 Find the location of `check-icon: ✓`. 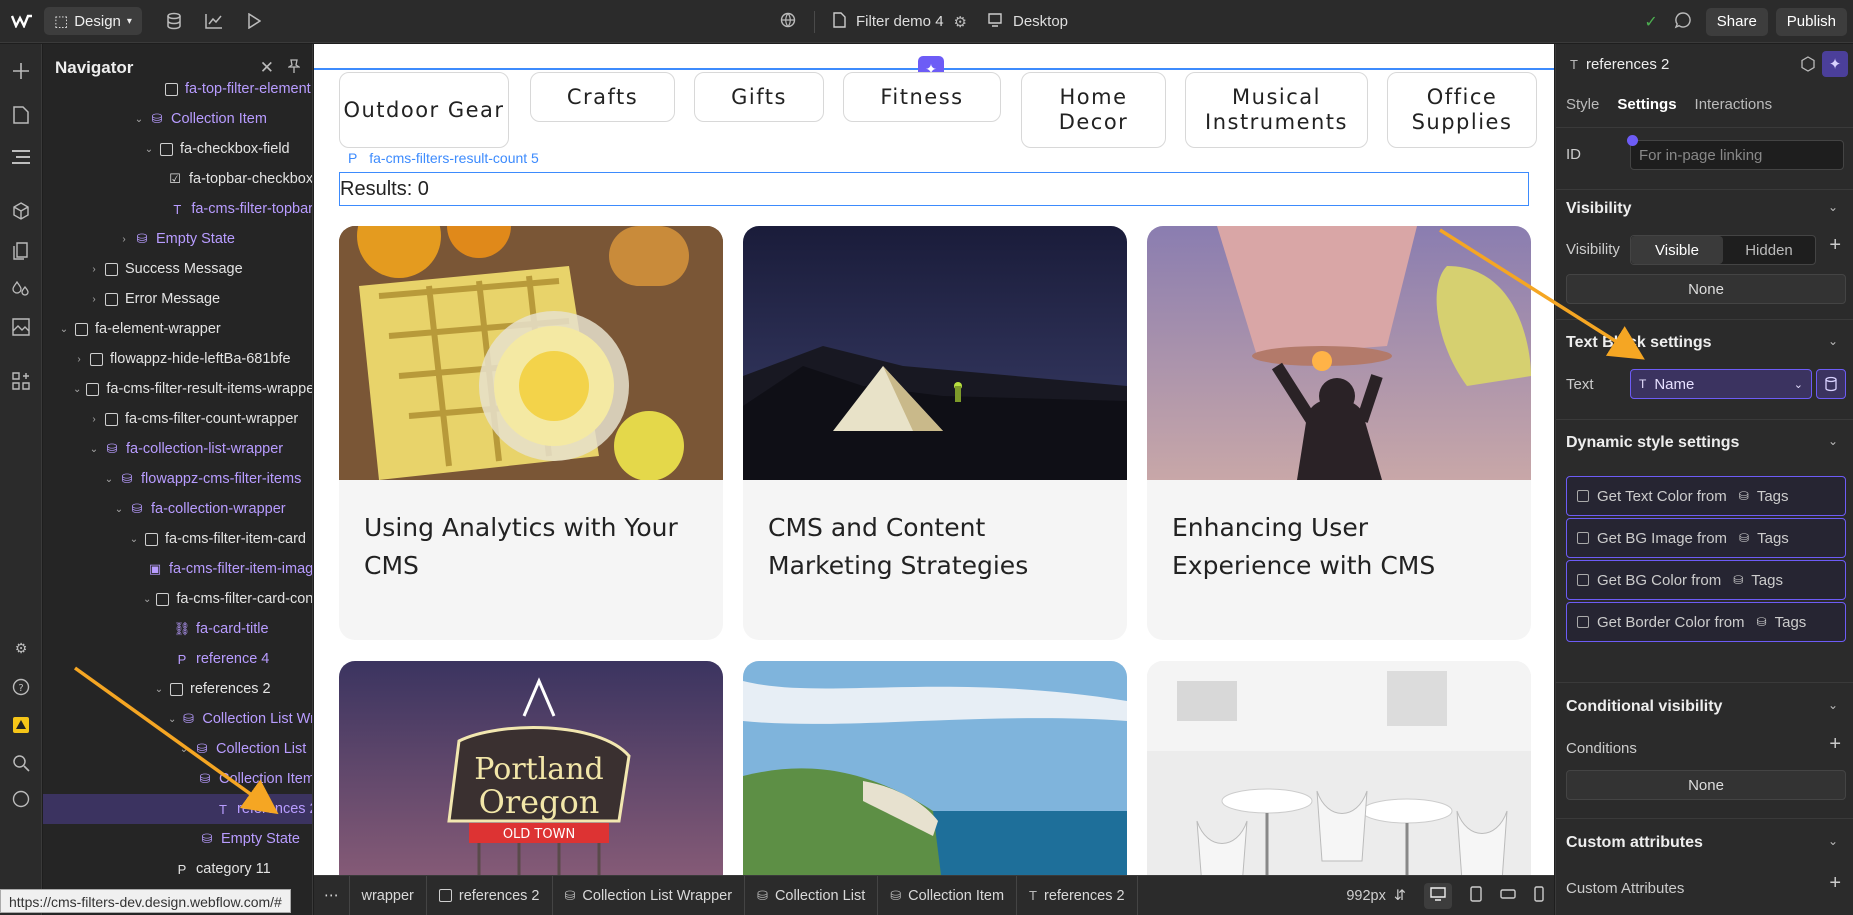

check-icon: ✓ is located at coordinates (1650, 22).